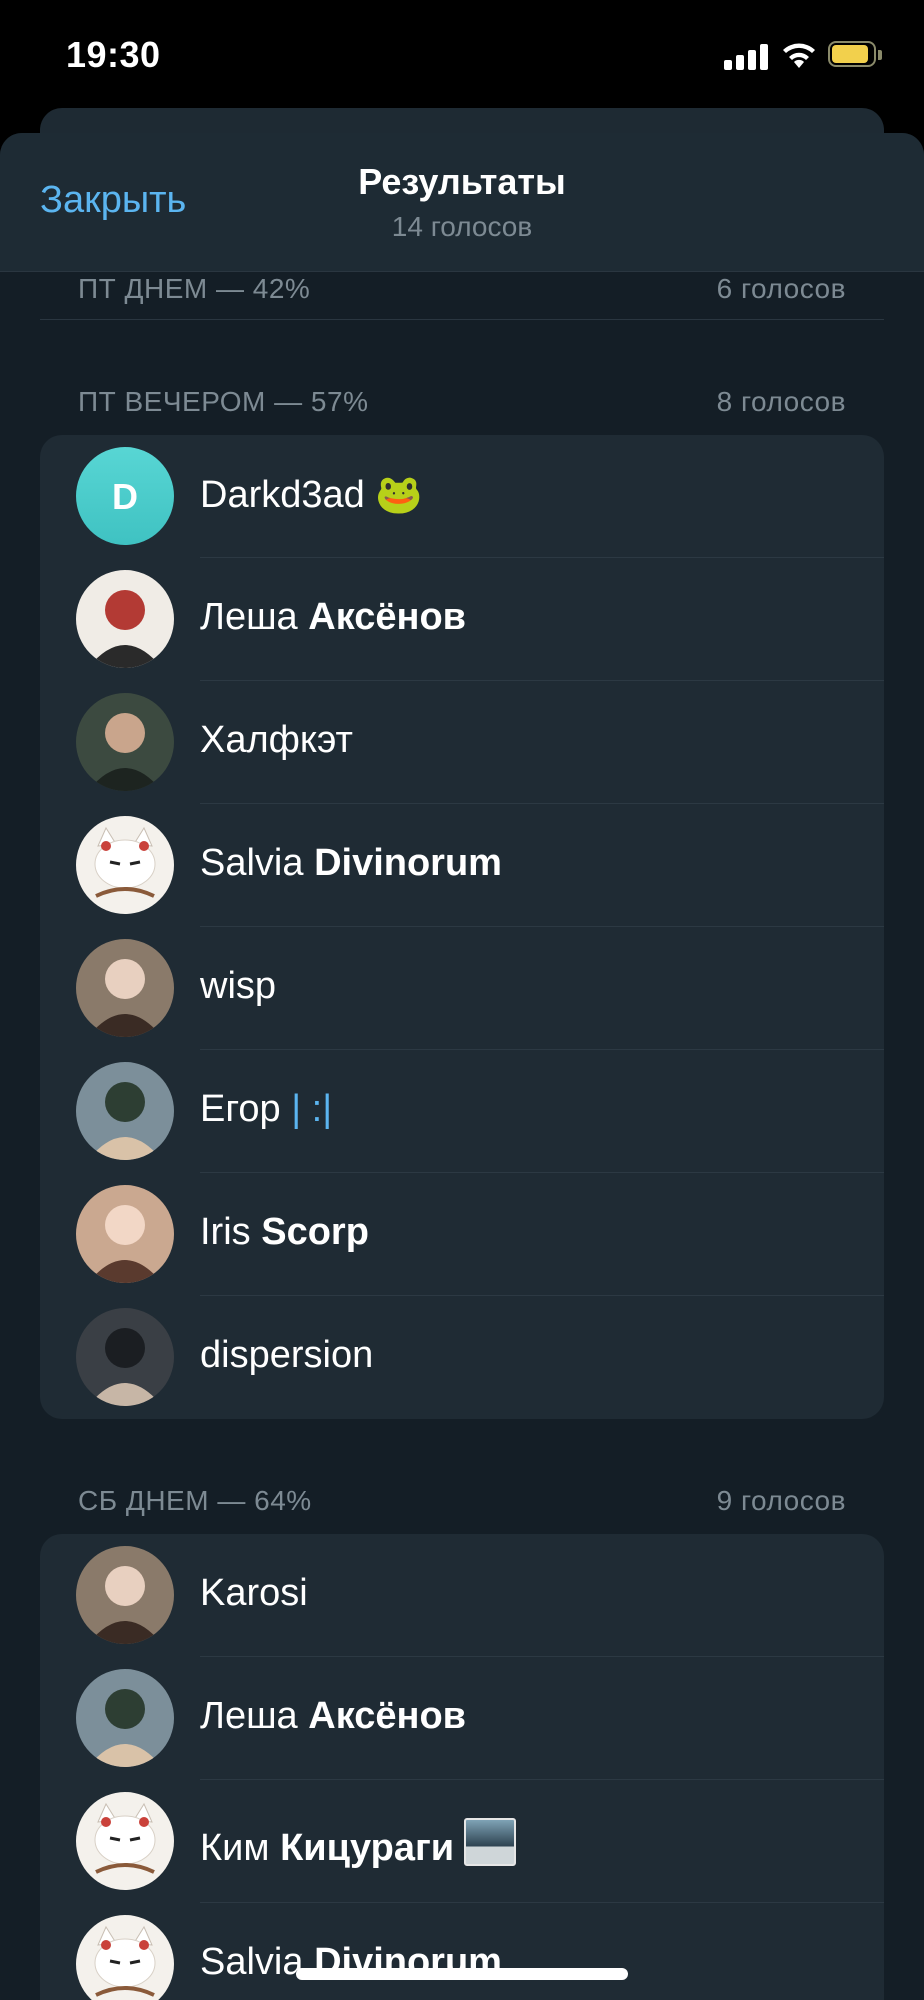  What do you see at coordinates (462, 181) in the screenshot?
I see `sheet-title: Результаты` at bounding box center [462, 181].